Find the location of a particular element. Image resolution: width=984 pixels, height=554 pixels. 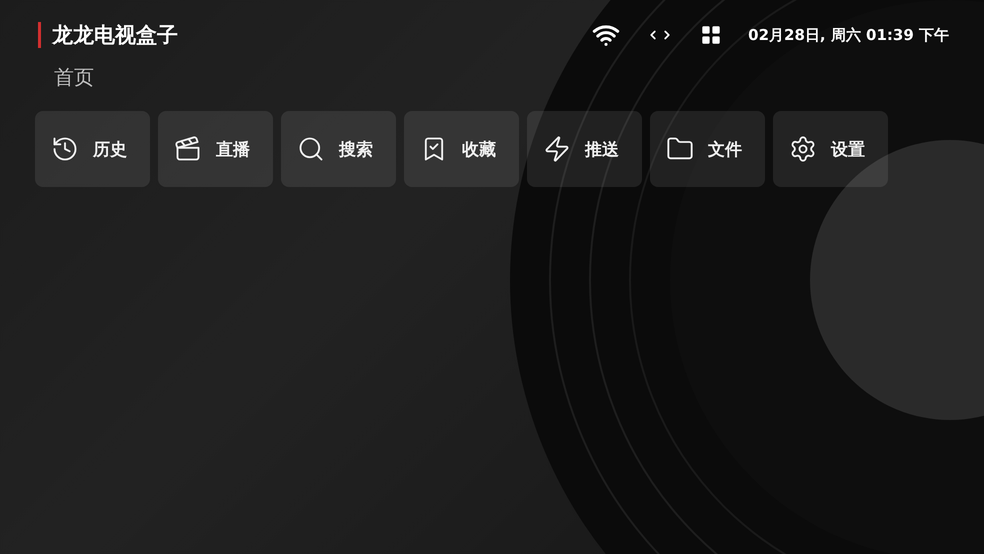

page-title: 首页 is located at coordinates (74, 77).